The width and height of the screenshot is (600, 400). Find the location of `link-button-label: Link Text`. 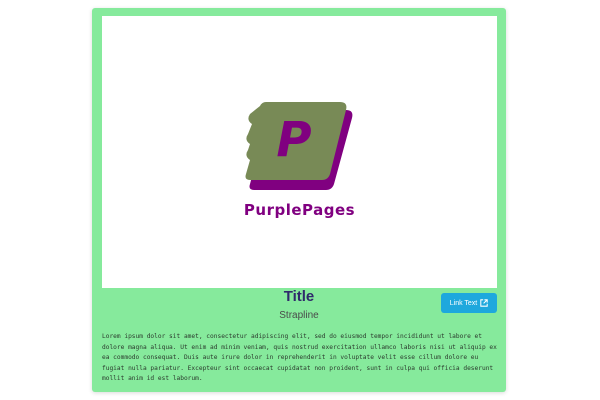

link-button-label: Link Text is located at coordinates (463, 303).